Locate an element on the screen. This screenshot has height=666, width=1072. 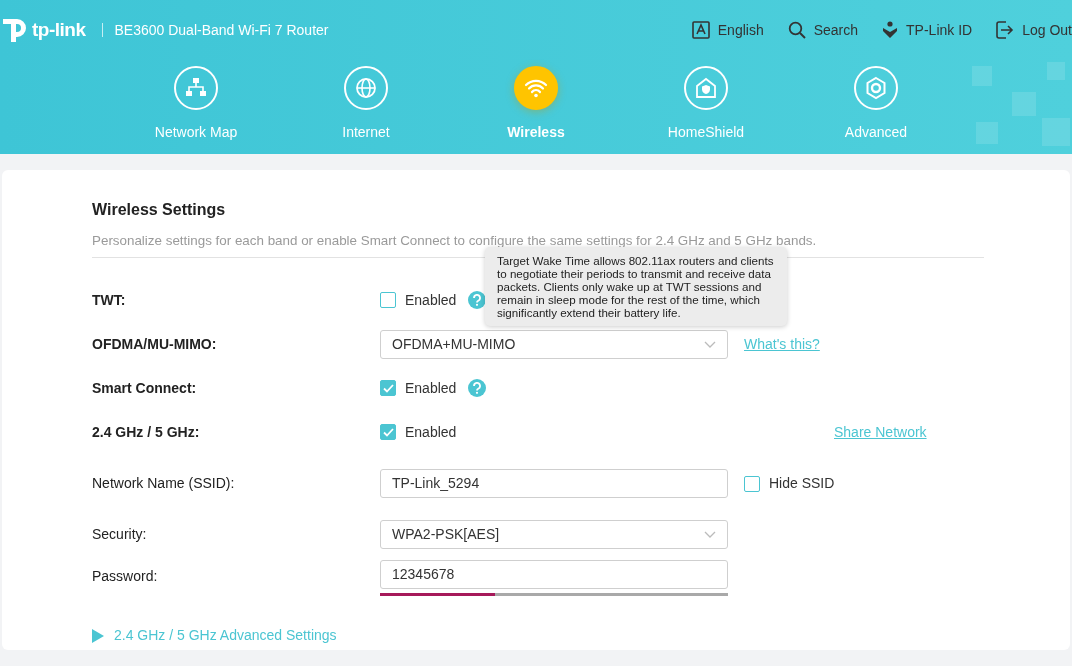
checkbox-label: Hide SSID is located at coordinates (802, 484).